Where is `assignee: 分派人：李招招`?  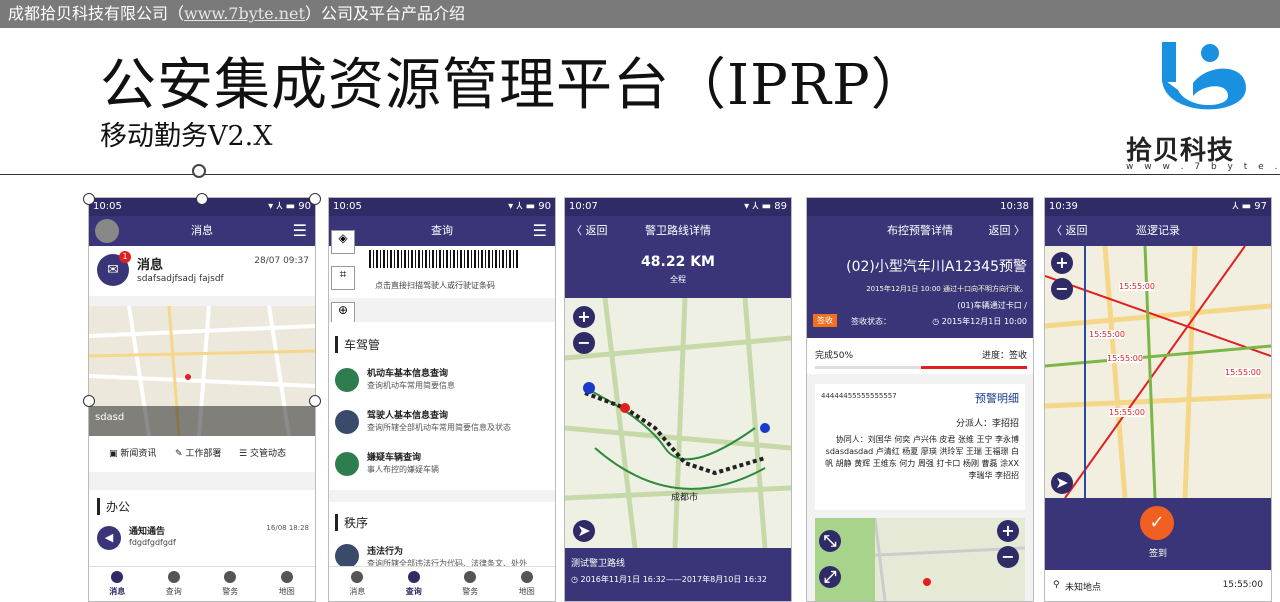 assignee: 分派人：李招招 is located at coordinates (987, 424).